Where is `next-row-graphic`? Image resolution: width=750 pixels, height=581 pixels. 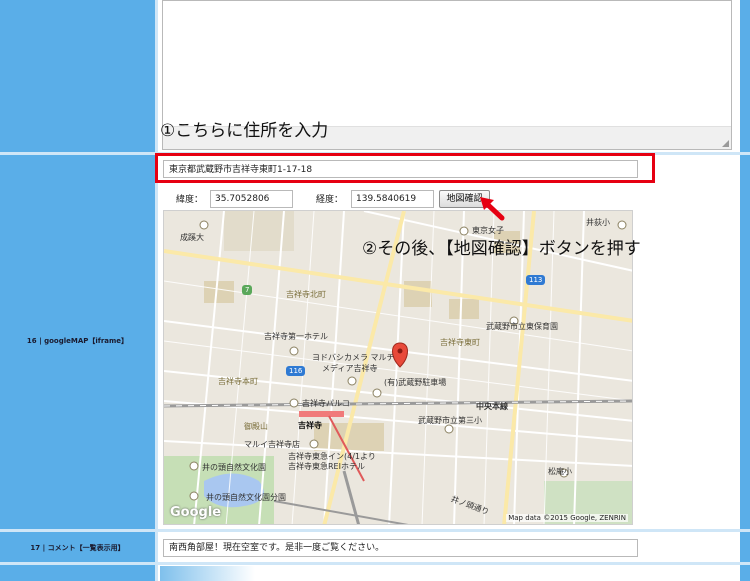
next-row-graphic is located at coordinates (207, 573).